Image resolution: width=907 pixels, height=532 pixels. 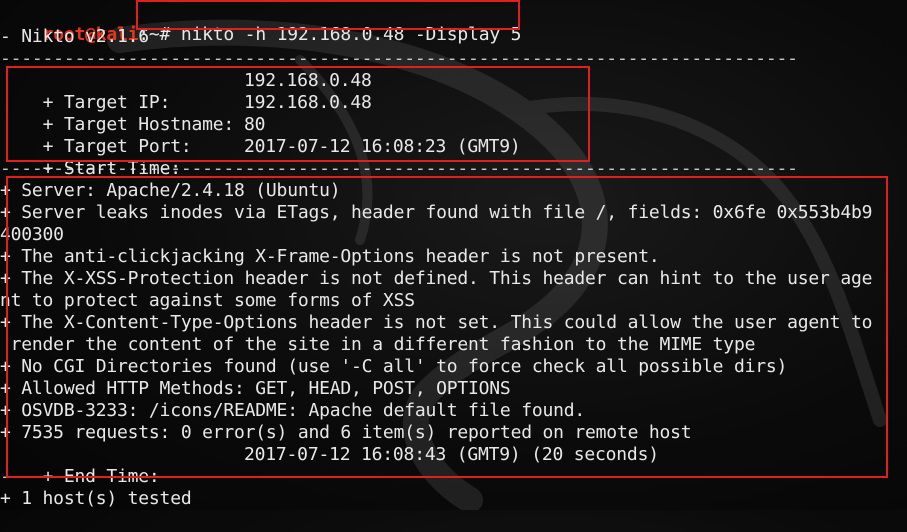 What do you see at coordinates (451, 454) in the screenshot?
I see `end-time-value: 2017-07-12 16:08:43 (GMT9) (20 seconds)` at bounding box center [451, 454].